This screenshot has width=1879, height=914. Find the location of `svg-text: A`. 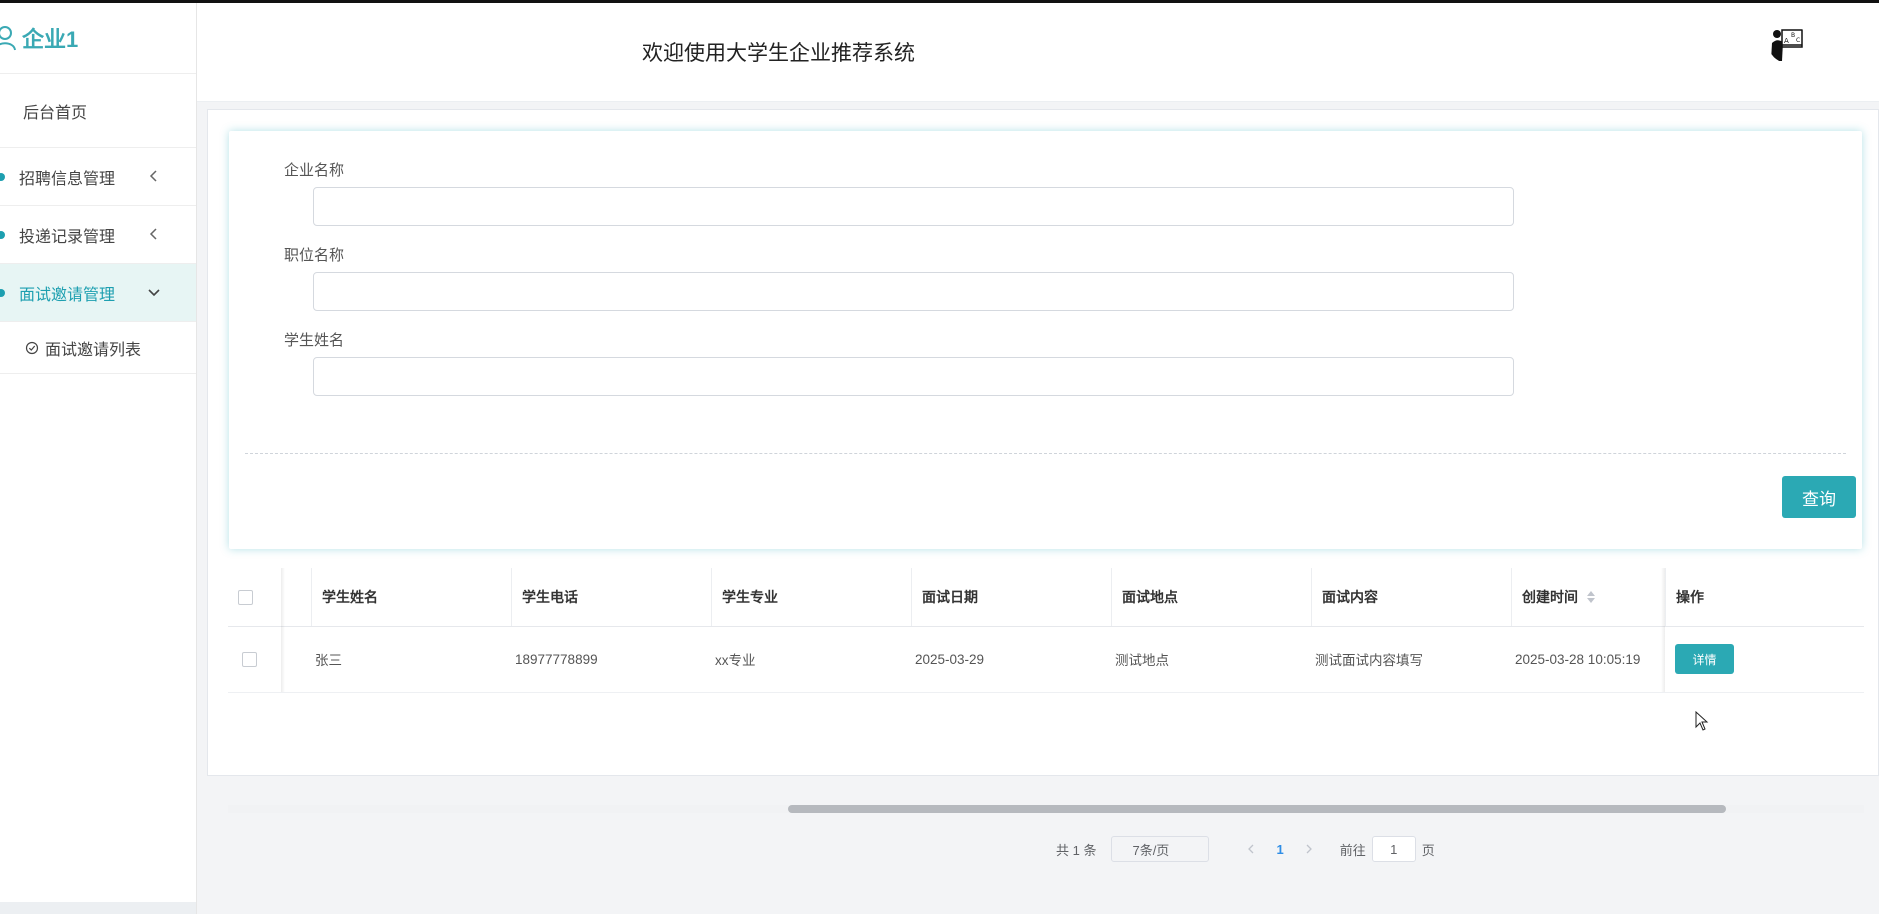

svg-text: A is located at coordinates (1786, 41).